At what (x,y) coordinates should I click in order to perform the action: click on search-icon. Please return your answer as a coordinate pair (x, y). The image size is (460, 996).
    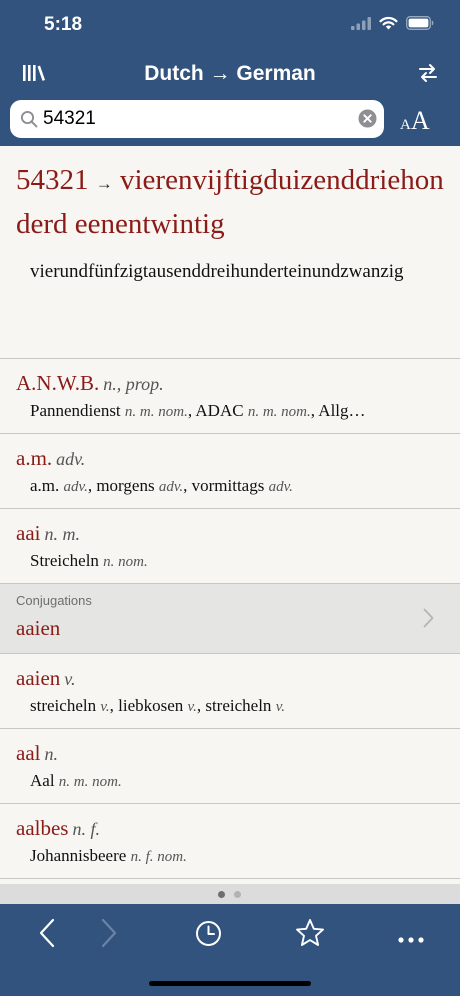
    Looking at the image, I should click on (29, 121).